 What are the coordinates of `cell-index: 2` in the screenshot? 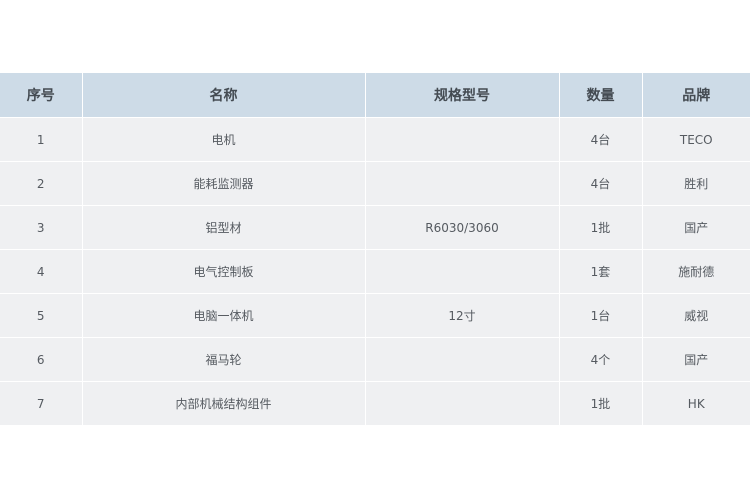 It's located at (41, 183).